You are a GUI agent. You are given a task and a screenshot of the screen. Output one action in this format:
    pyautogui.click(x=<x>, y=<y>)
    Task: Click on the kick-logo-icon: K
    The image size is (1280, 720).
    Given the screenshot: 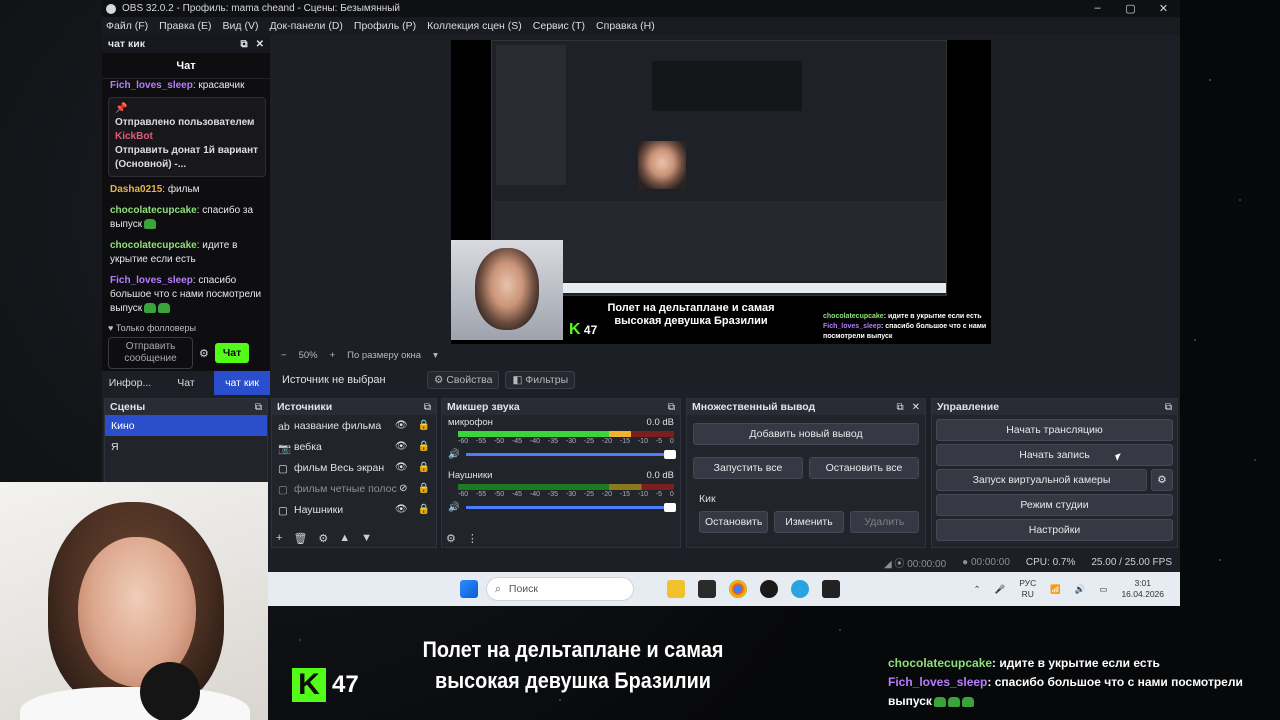 What is the action you would take?
    pyautogui.click(x=309, y=685)
    